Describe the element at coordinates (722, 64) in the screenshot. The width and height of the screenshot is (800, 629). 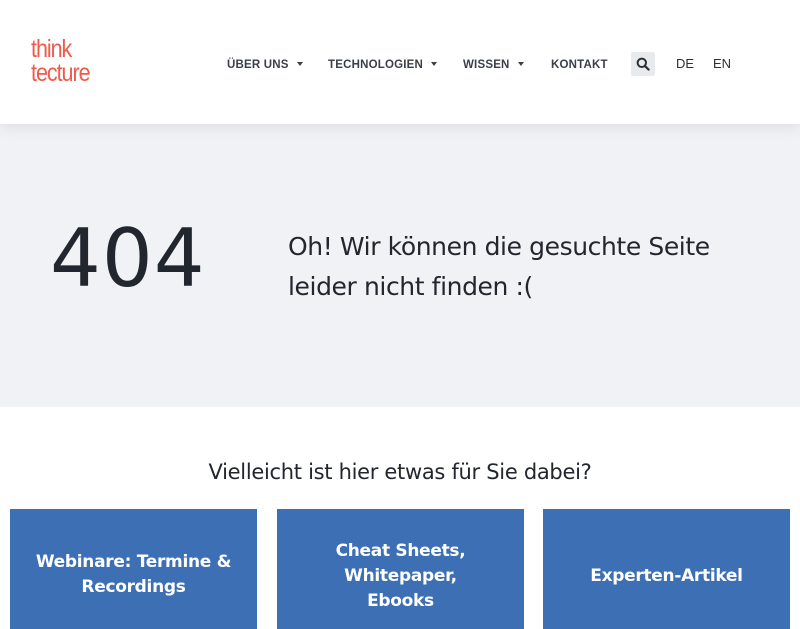
I see `language-en-link: EN` at that location.